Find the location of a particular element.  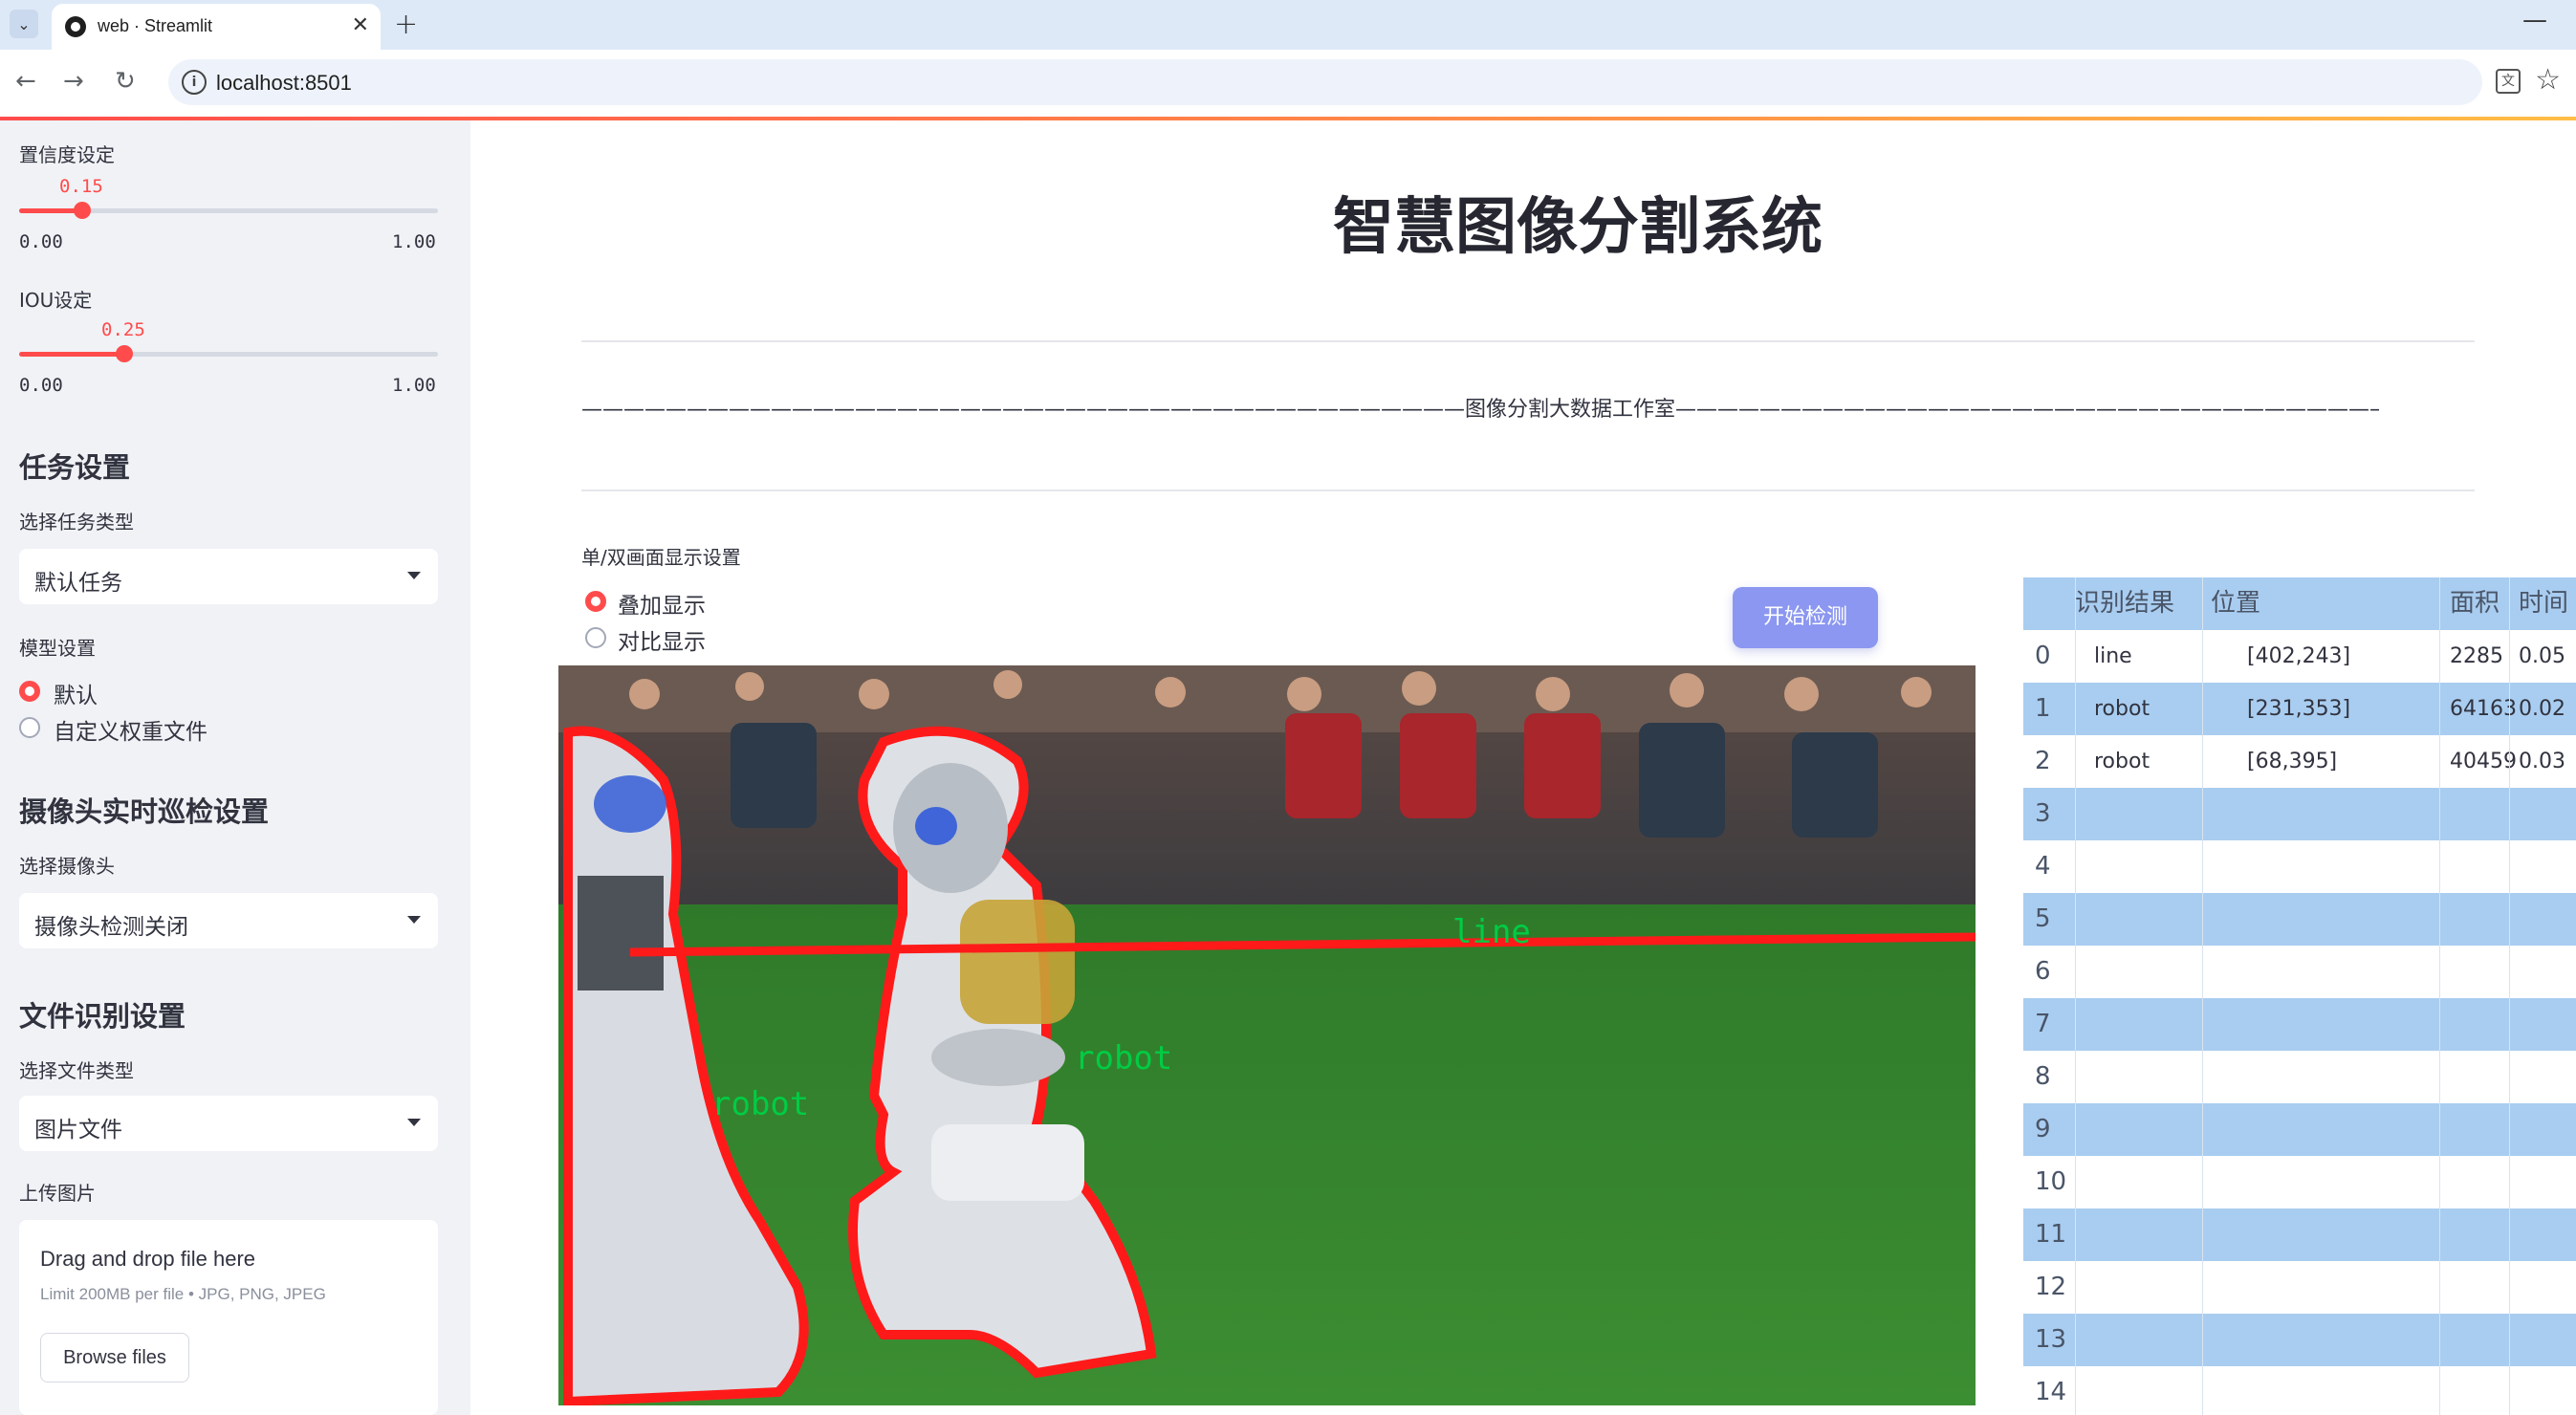

dropzone-title: Drag and drop file here is located at coordinates (148, 1259).